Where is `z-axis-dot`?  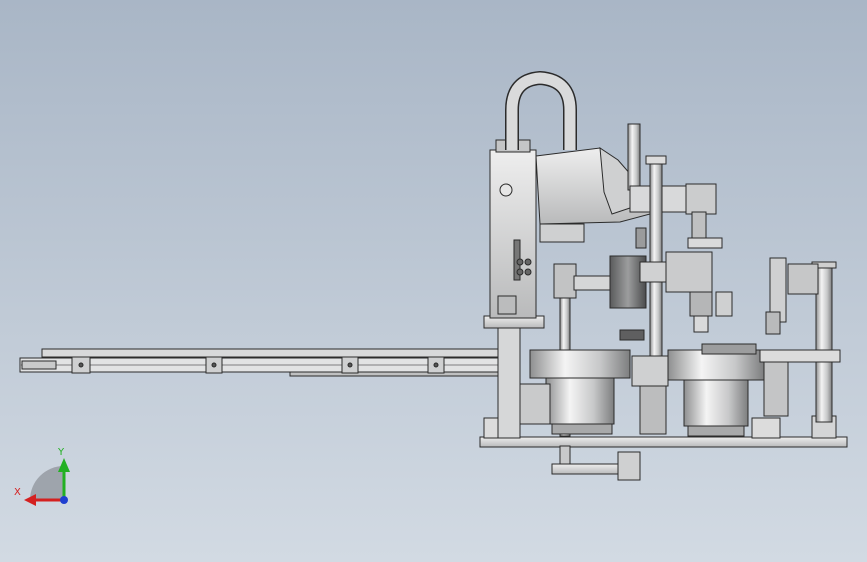 z-axis-dot is located at coordinates (64, 500).